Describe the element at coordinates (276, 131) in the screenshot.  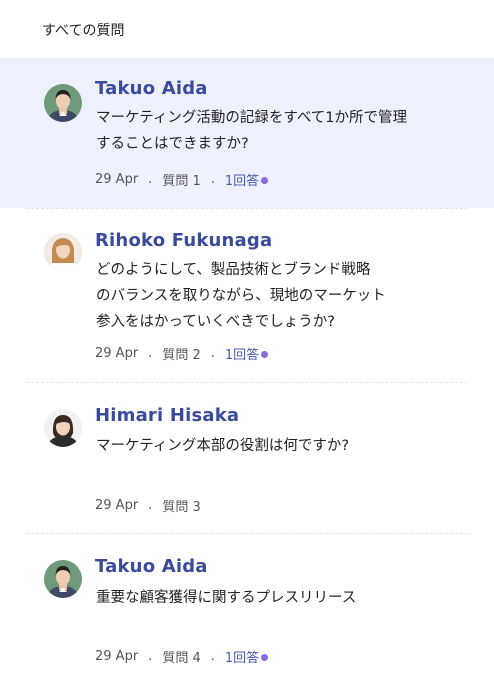
I see `question-text: マーケティング活動の記録をすべて1か所で管理 することはできますか?` at that location.